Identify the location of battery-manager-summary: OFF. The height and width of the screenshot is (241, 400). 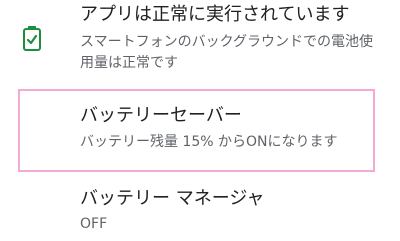
(94, 224).